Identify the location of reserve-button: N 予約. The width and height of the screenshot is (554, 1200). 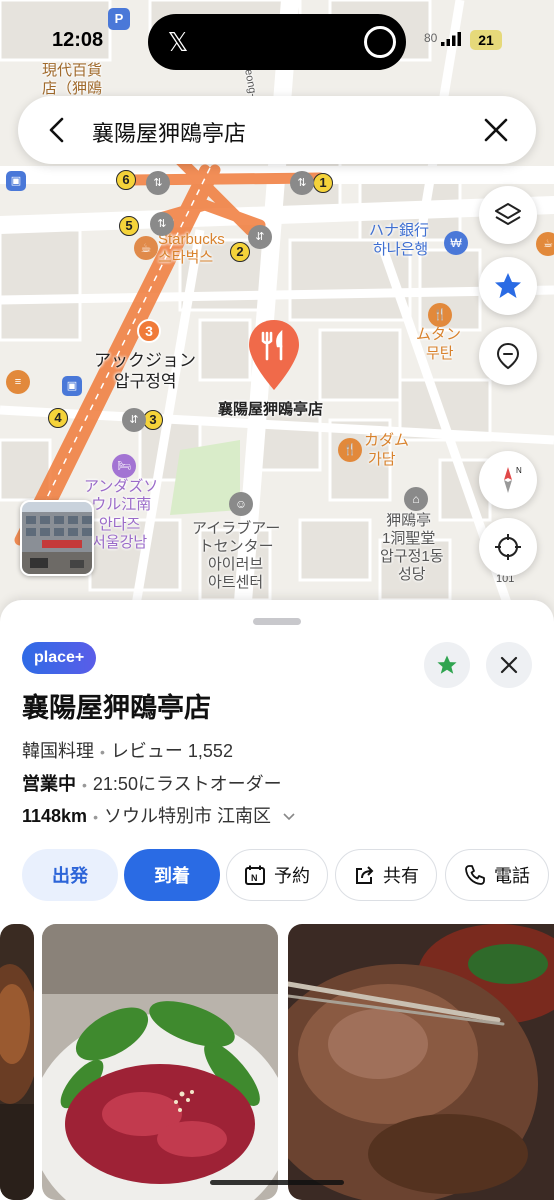
(277, 875).